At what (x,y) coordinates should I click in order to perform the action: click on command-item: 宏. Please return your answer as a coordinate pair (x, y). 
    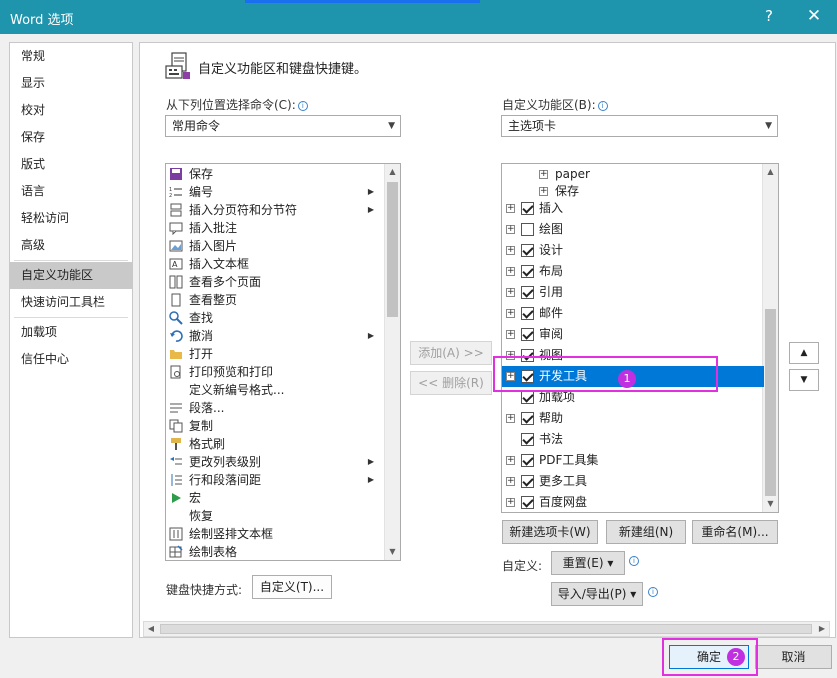
    Looking at the image, I should click on (273, 498).